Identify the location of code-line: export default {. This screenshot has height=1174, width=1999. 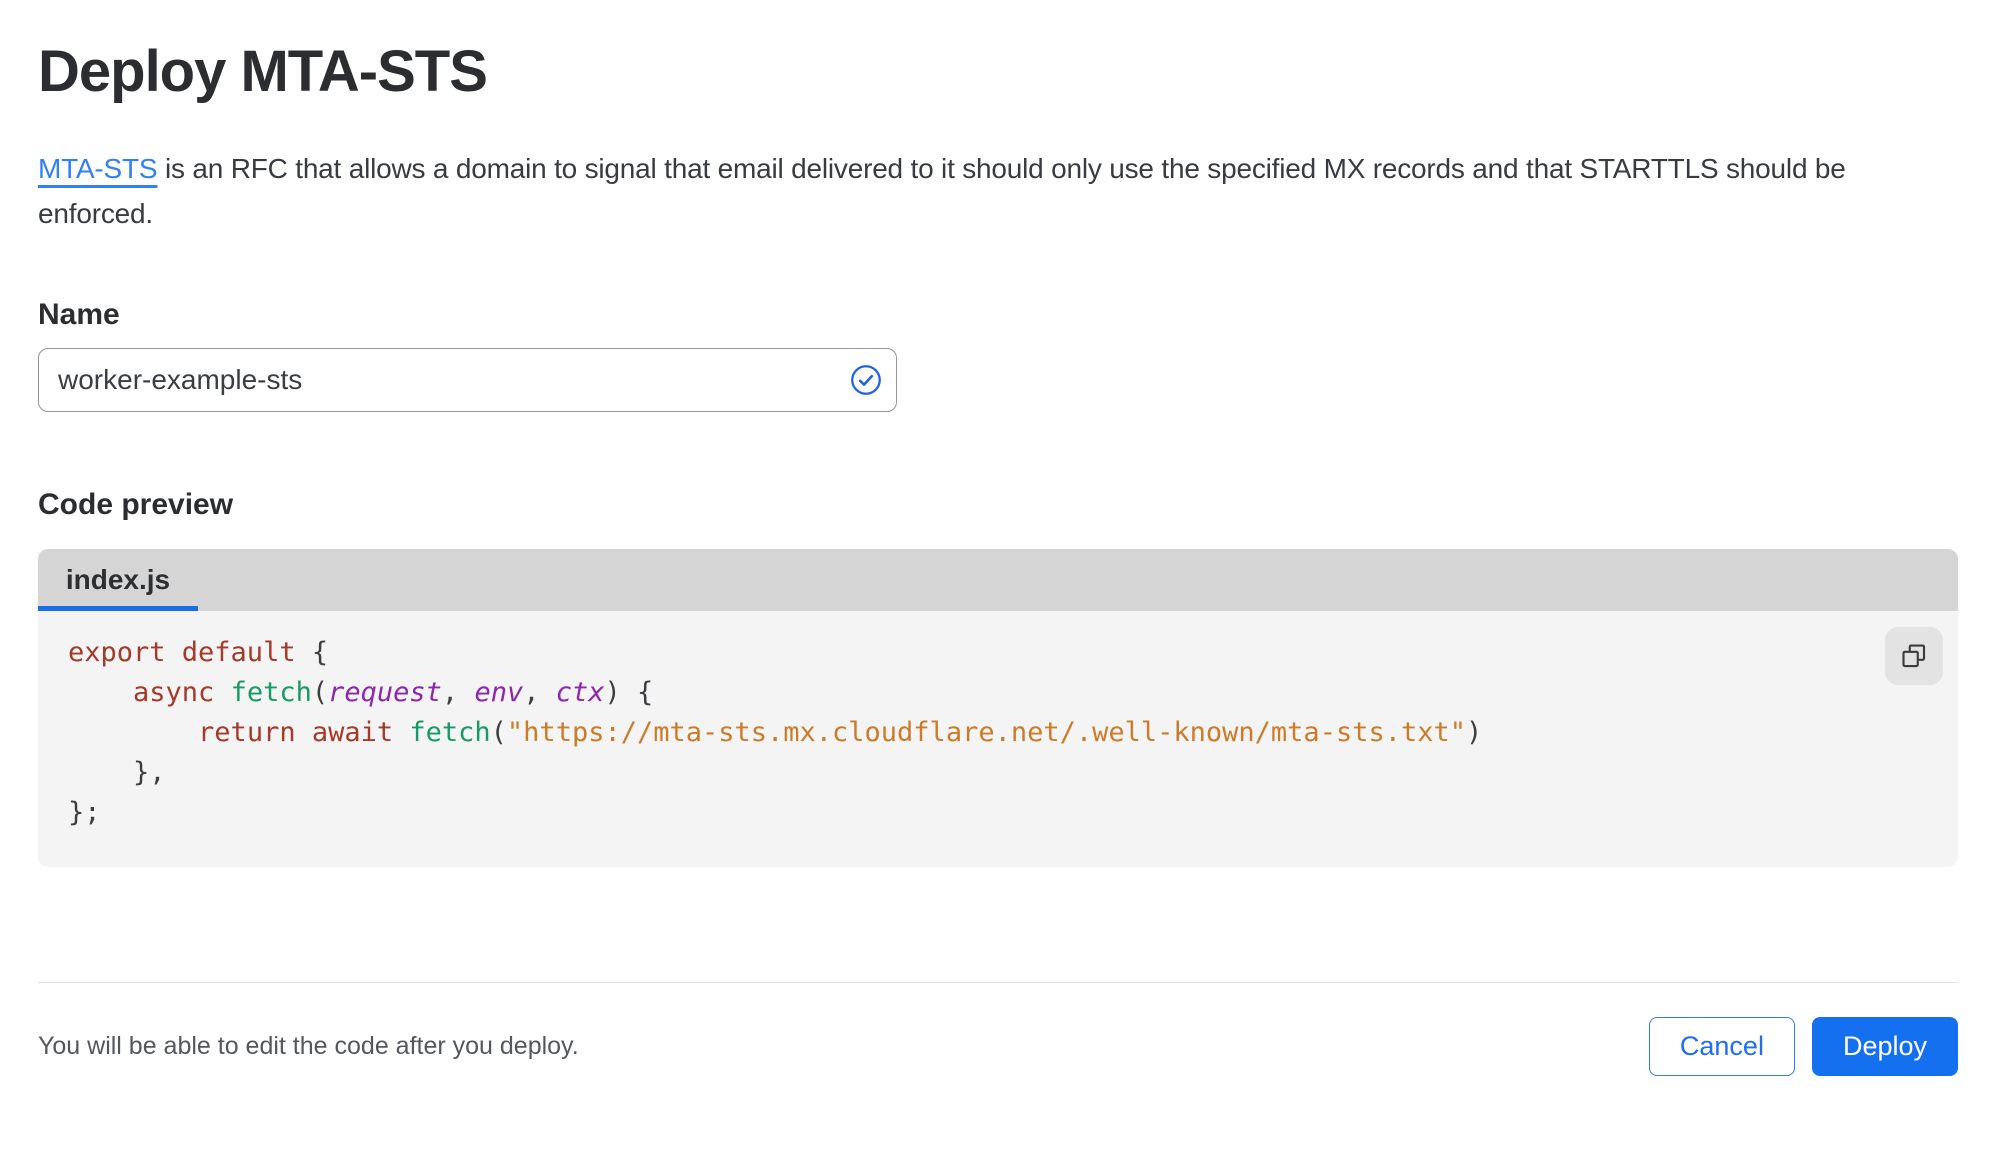
(1013, 653).